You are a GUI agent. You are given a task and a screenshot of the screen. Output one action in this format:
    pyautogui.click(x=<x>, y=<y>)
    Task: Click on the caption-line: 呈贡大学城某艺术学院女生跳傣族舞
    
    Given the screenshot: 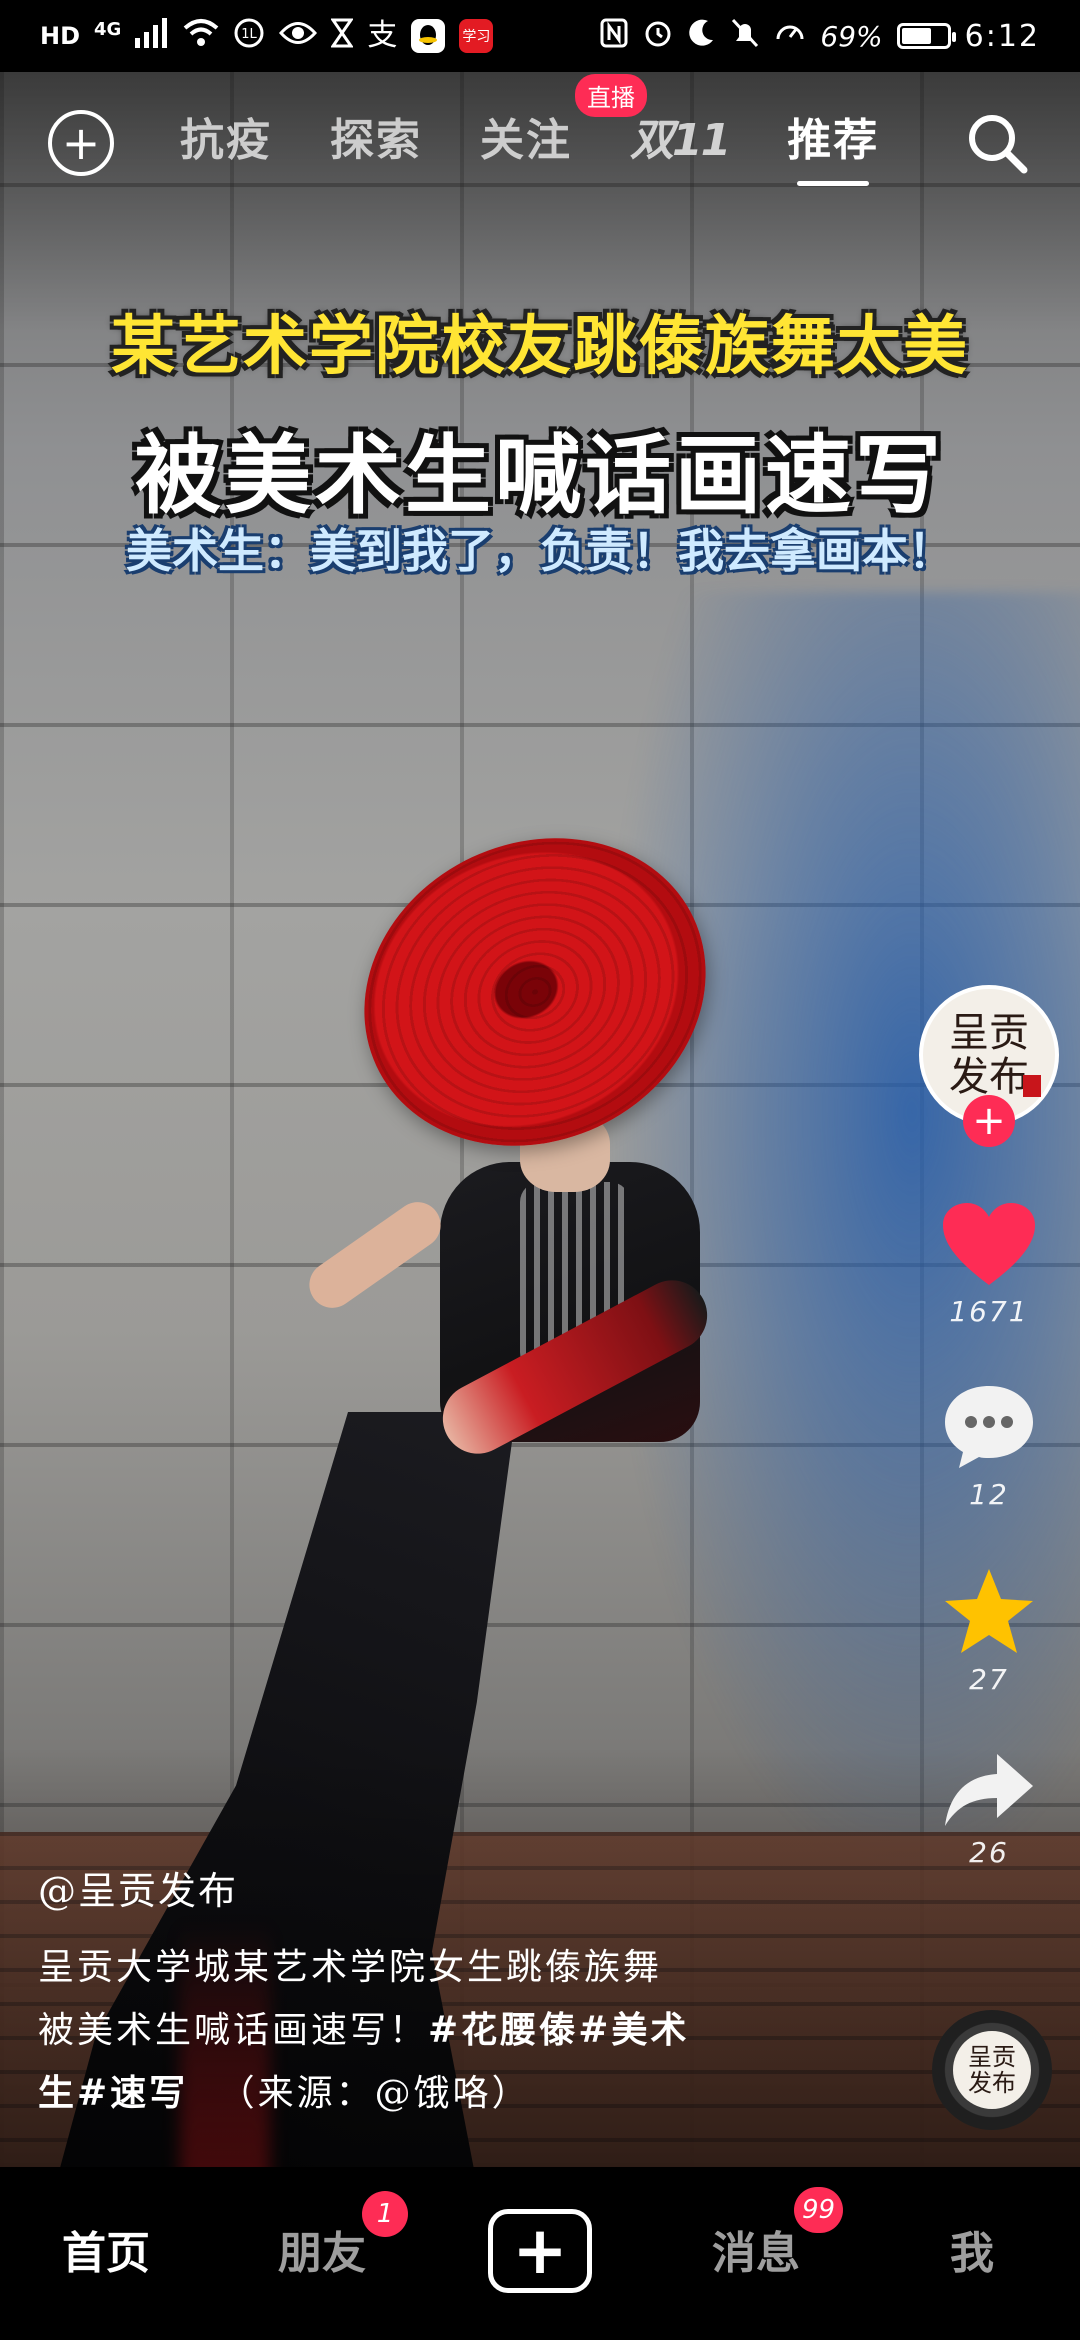 What is the action you would take?
    pyautogui.click(x=350, y=1967)
    